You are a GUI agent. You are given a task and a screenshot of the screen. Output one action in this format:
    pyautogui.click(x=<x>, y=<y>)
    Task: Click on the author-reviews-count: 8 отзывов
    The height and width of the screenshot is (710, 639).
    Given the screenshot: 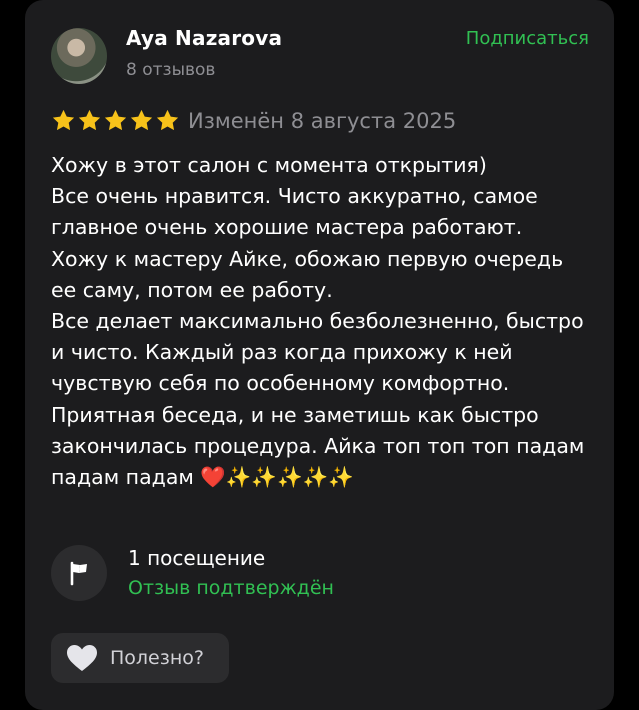 What is the action you would take?
    pyautogui.click(x=171, y=70)
    